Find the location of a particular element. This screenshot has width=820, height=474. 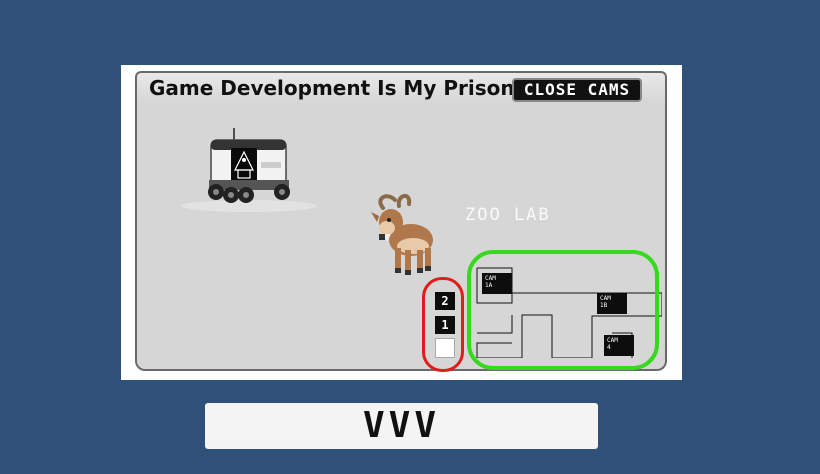

room-label: ZOO LAB is located at coordinates (508, 215).